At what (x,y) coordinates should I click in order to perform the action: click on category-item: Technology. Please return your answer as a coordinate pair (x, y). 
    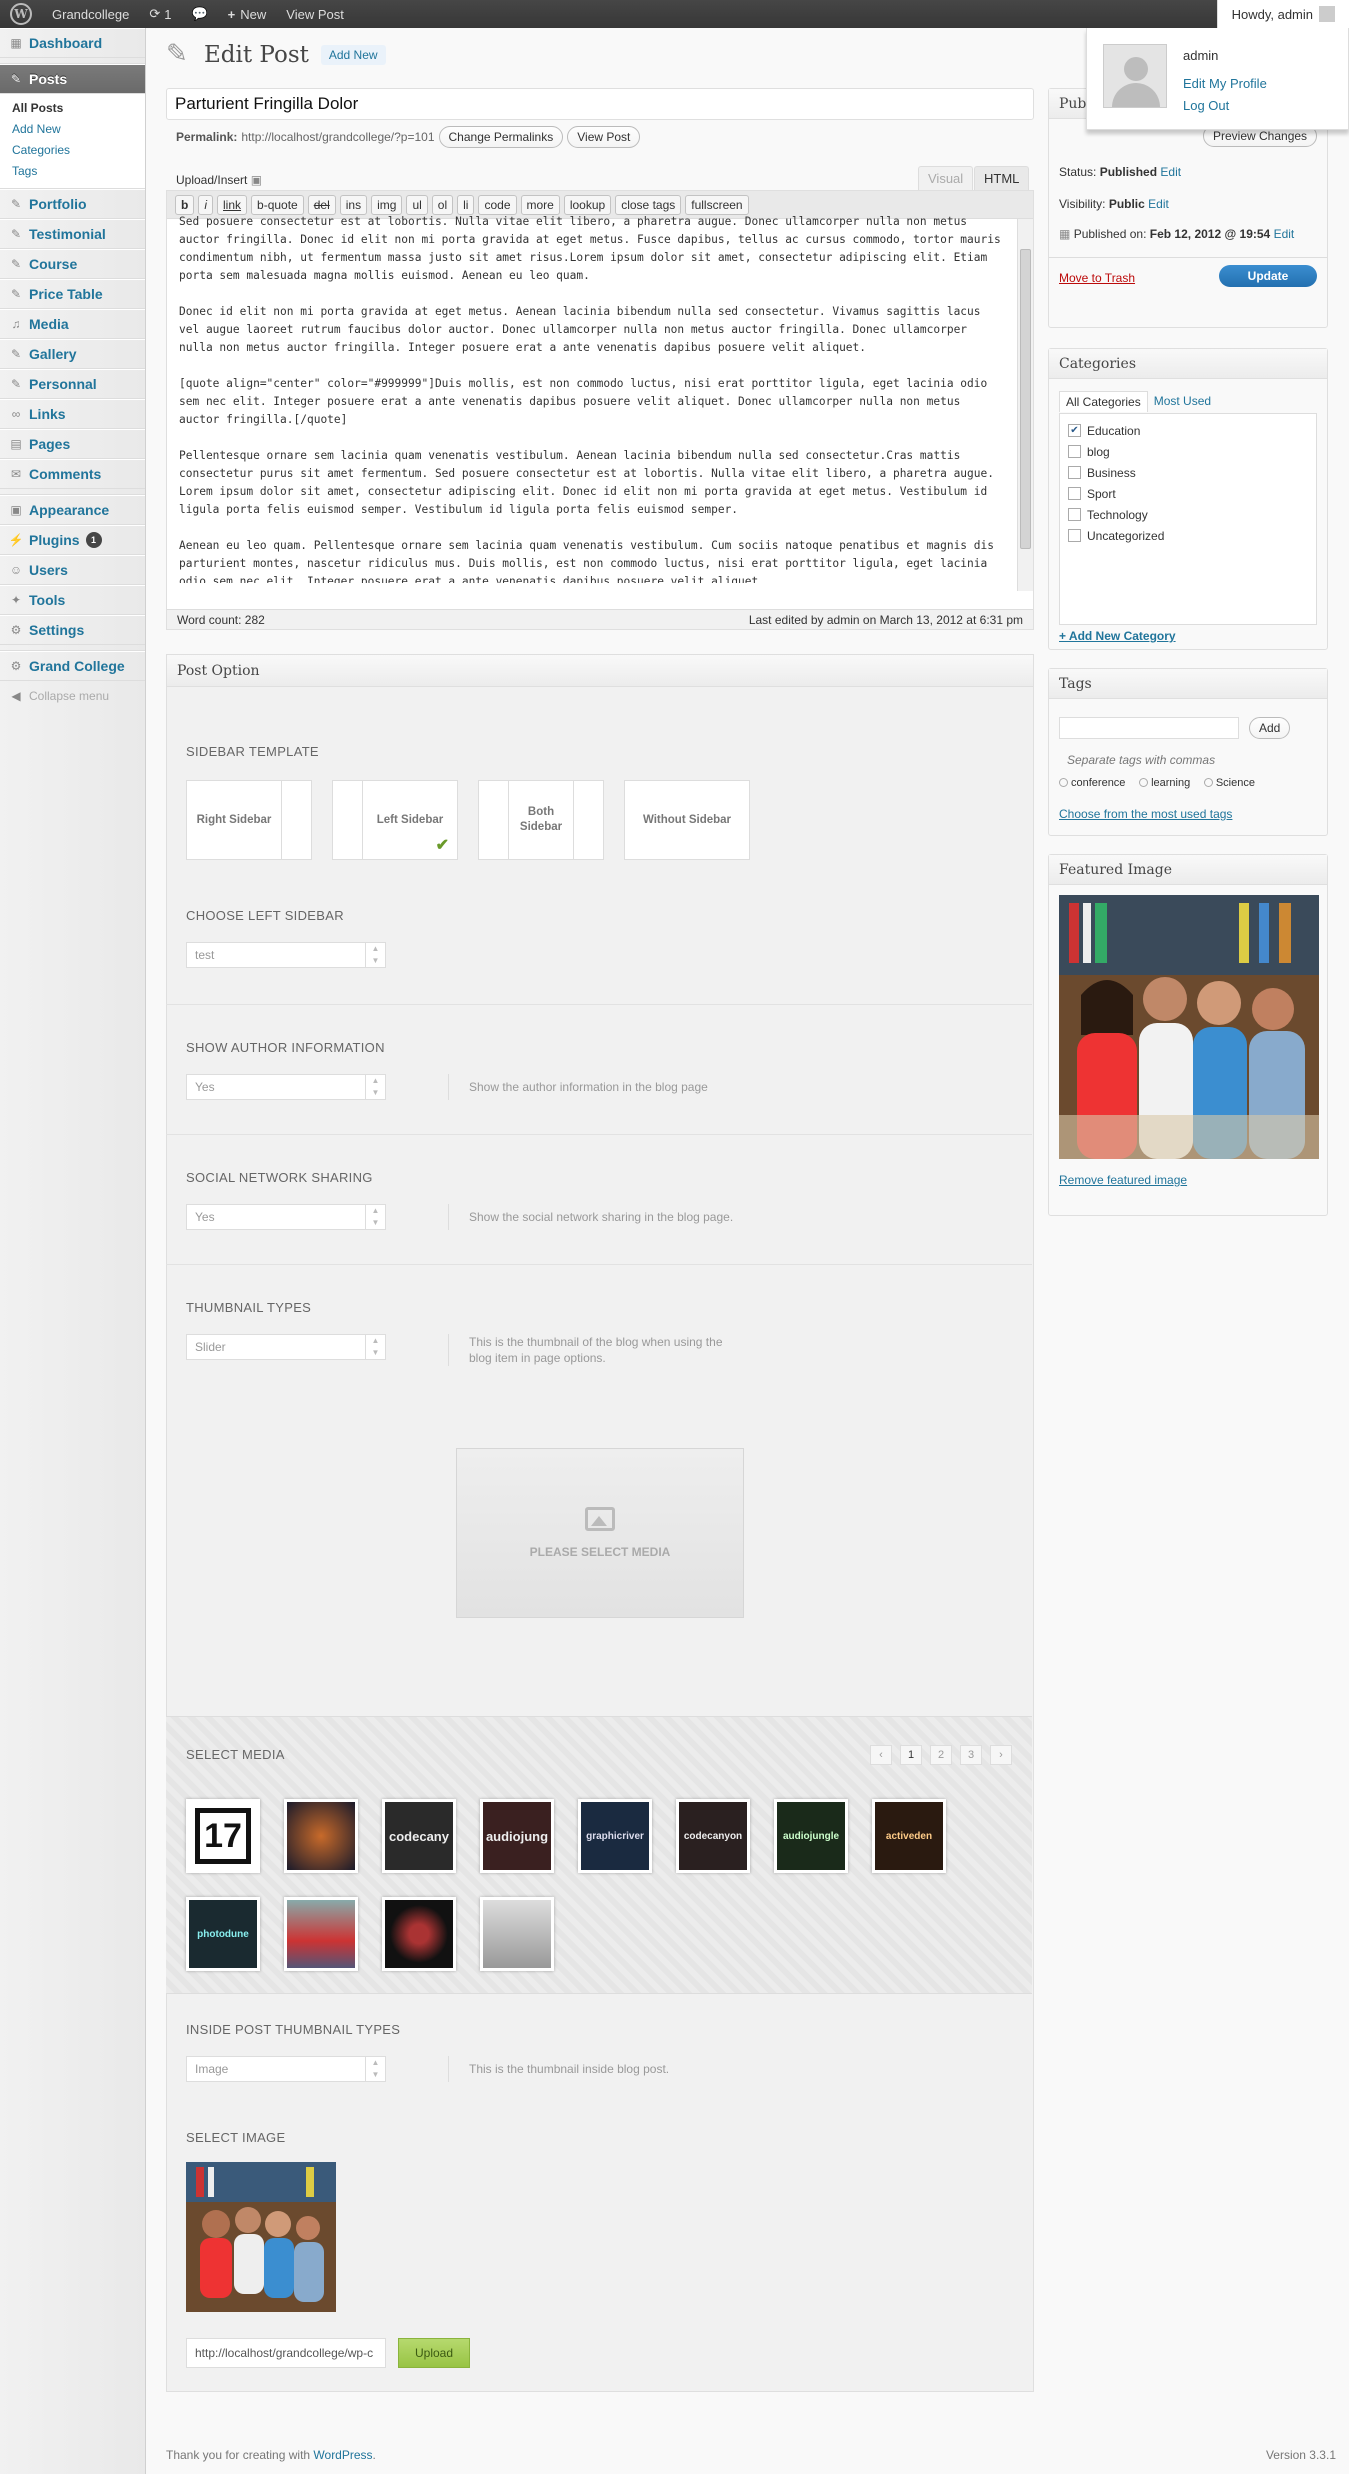
    Looking at the image, I should click on (1188, 514).